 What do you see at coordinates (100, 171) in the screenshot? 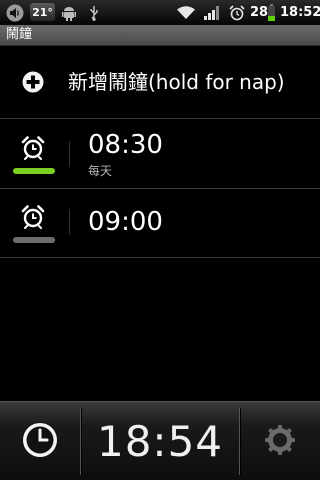
I see `alarm-repeat: 每天` at bounding box center [100, 171].